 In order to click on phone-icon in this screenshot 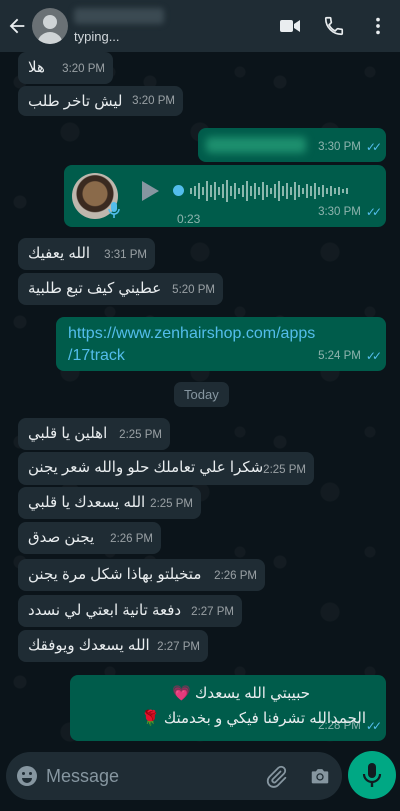, I will do `click(334, 26)`.